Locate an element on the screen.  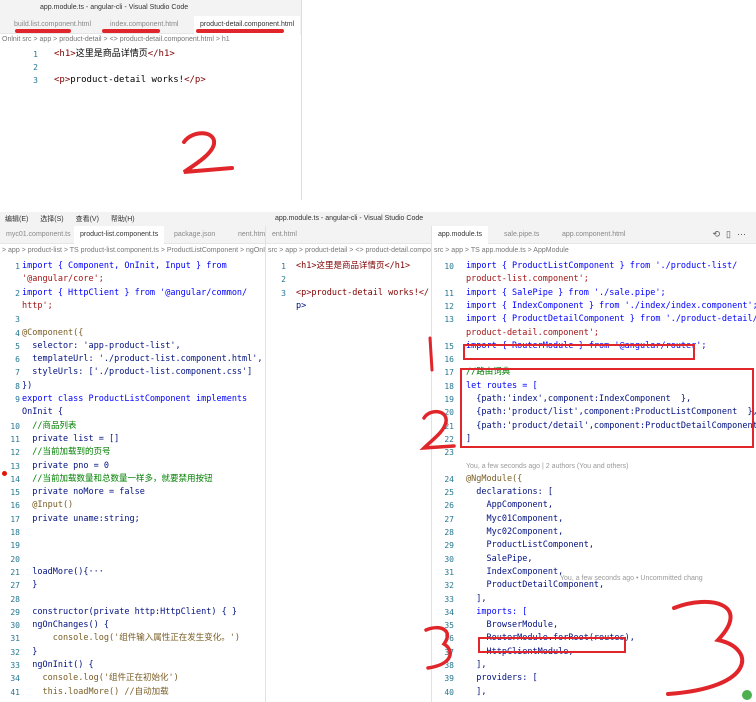
code-row: 19 is located at coordinates (132, 545).